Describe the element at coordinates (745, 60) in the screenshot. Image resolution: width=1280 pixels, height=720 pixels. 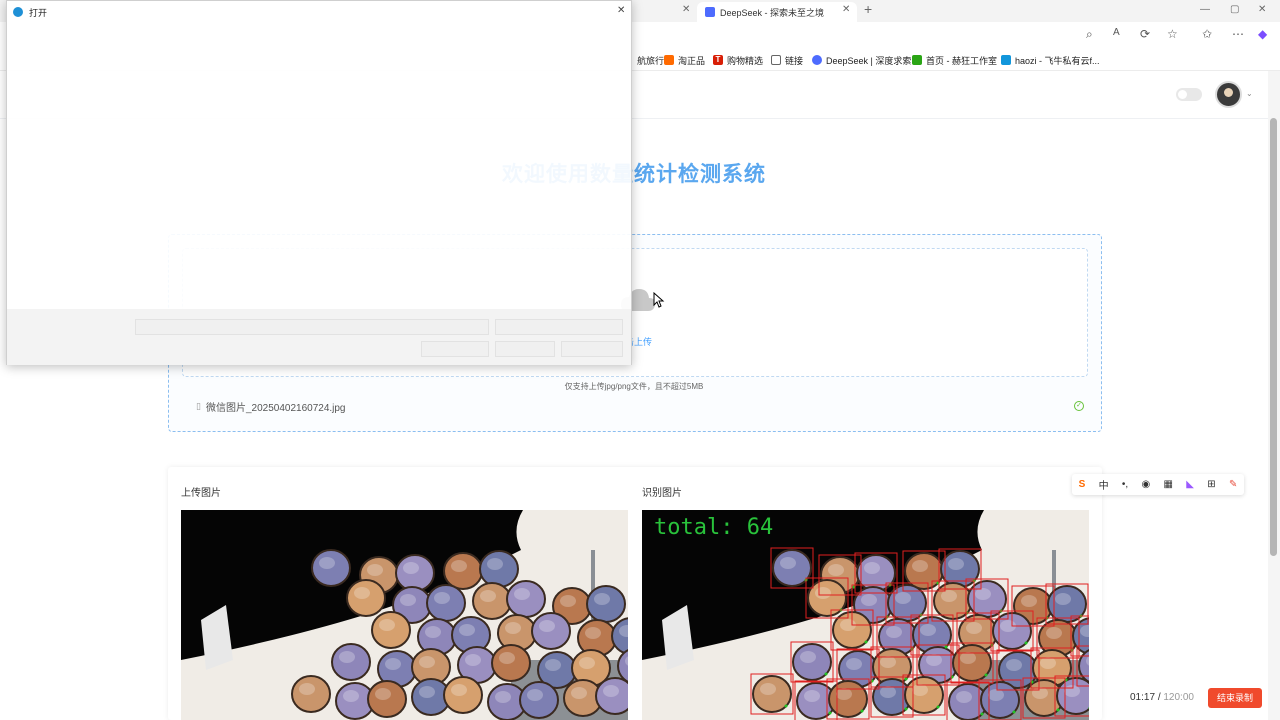
I see `bookmark-label: 购物精选` at that location.